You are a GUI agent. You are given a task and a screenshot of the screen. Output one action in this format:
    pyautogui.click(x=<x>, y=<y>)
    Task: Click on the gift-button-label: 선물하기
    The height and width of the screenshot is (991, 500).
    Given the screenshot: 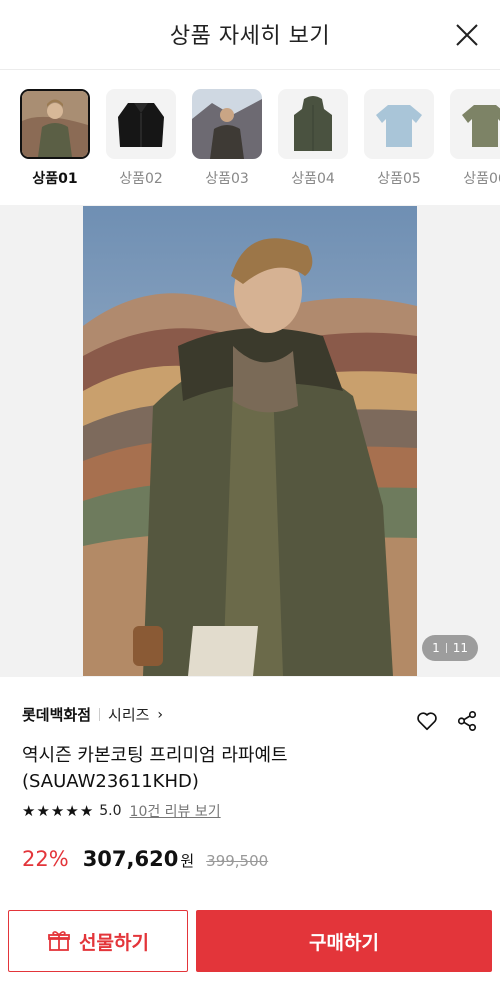 What is the action you would take?
    pyautogui.click(x=114, y=942)
    